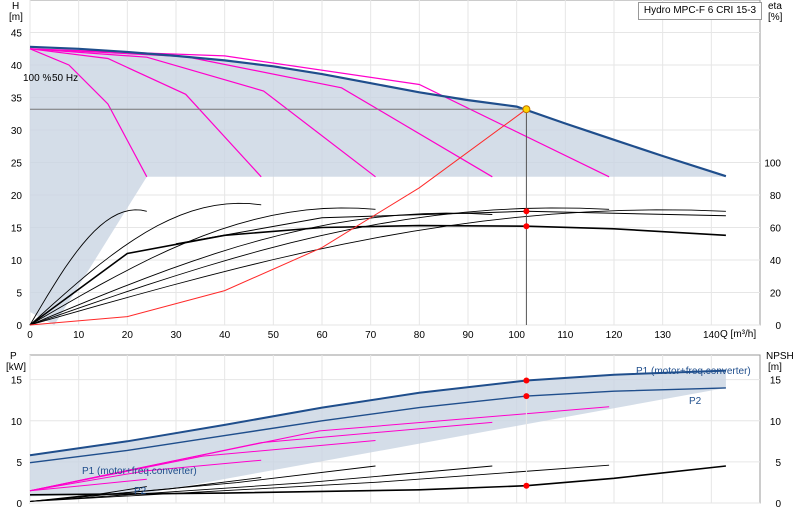 This screenshot has width=800, height=525. What do you see at coordinates (776, 196) in the screenshot?
I see `top-right-tick-label: 80` at bounding box center [776, 196].